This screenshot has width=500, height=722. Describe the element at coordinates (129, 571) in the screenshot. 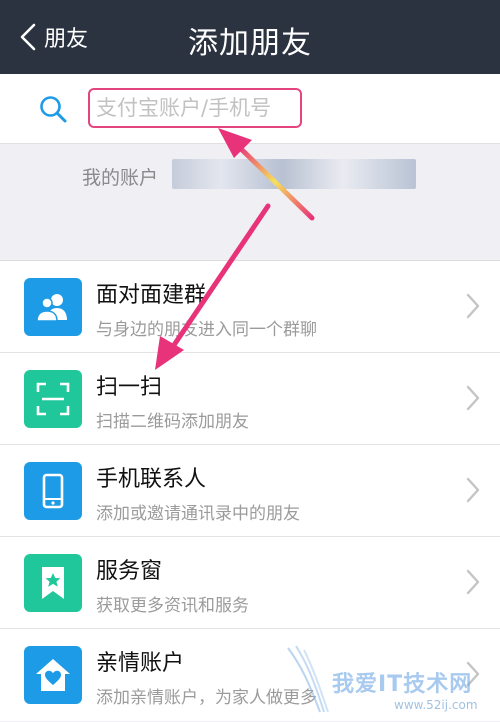

I see `option-title: 服务窗` at that location.